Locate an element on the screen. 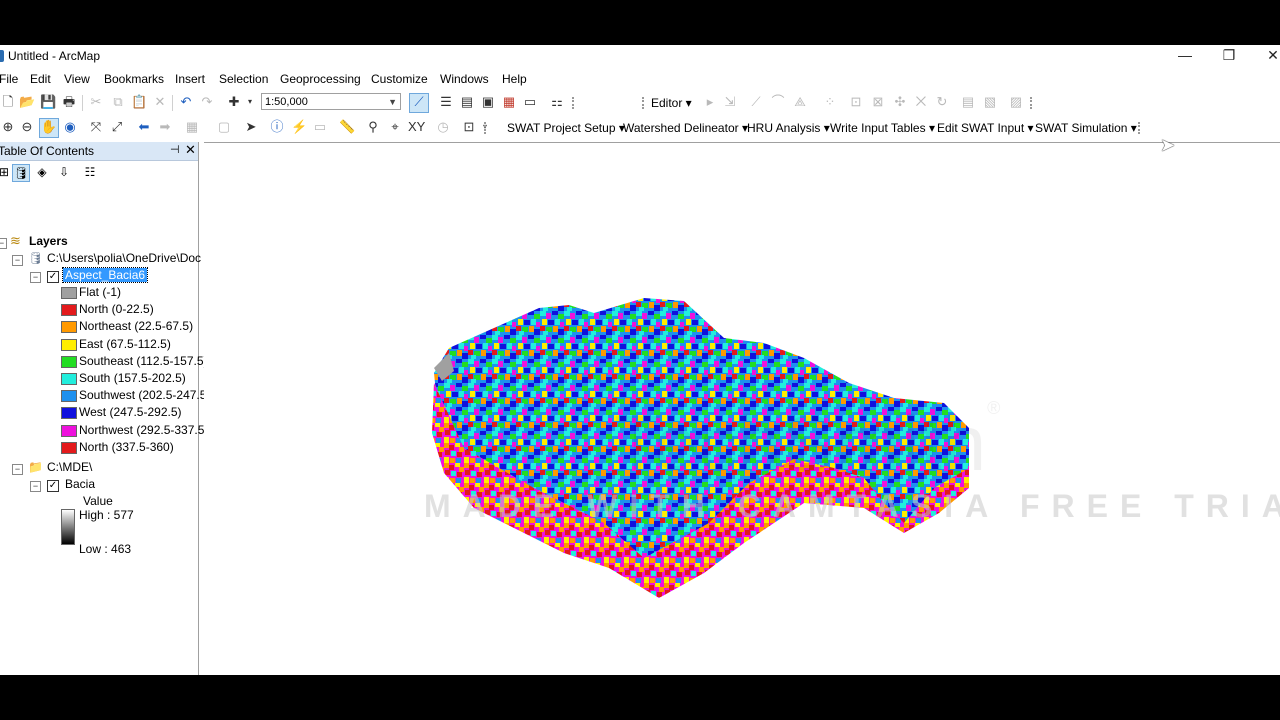  swat-simulation-menu: SWAT Simulation ▾ is located at coordinates (1086, 128).